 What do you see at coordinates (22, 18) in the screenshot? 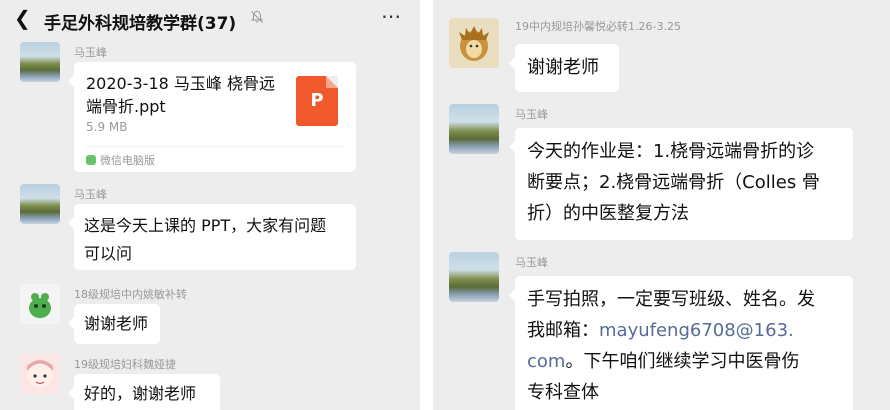
I see `chevron-left-icon: ❮` at bounding box center [22, 18].